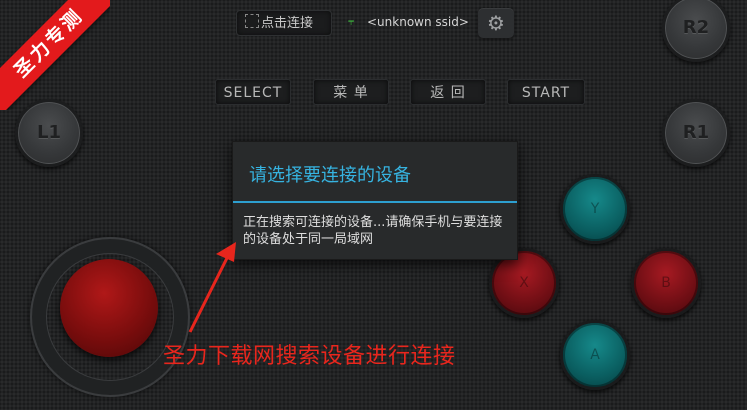  I want to click on ribbon-label: 圣力专测, so click(55, 55).